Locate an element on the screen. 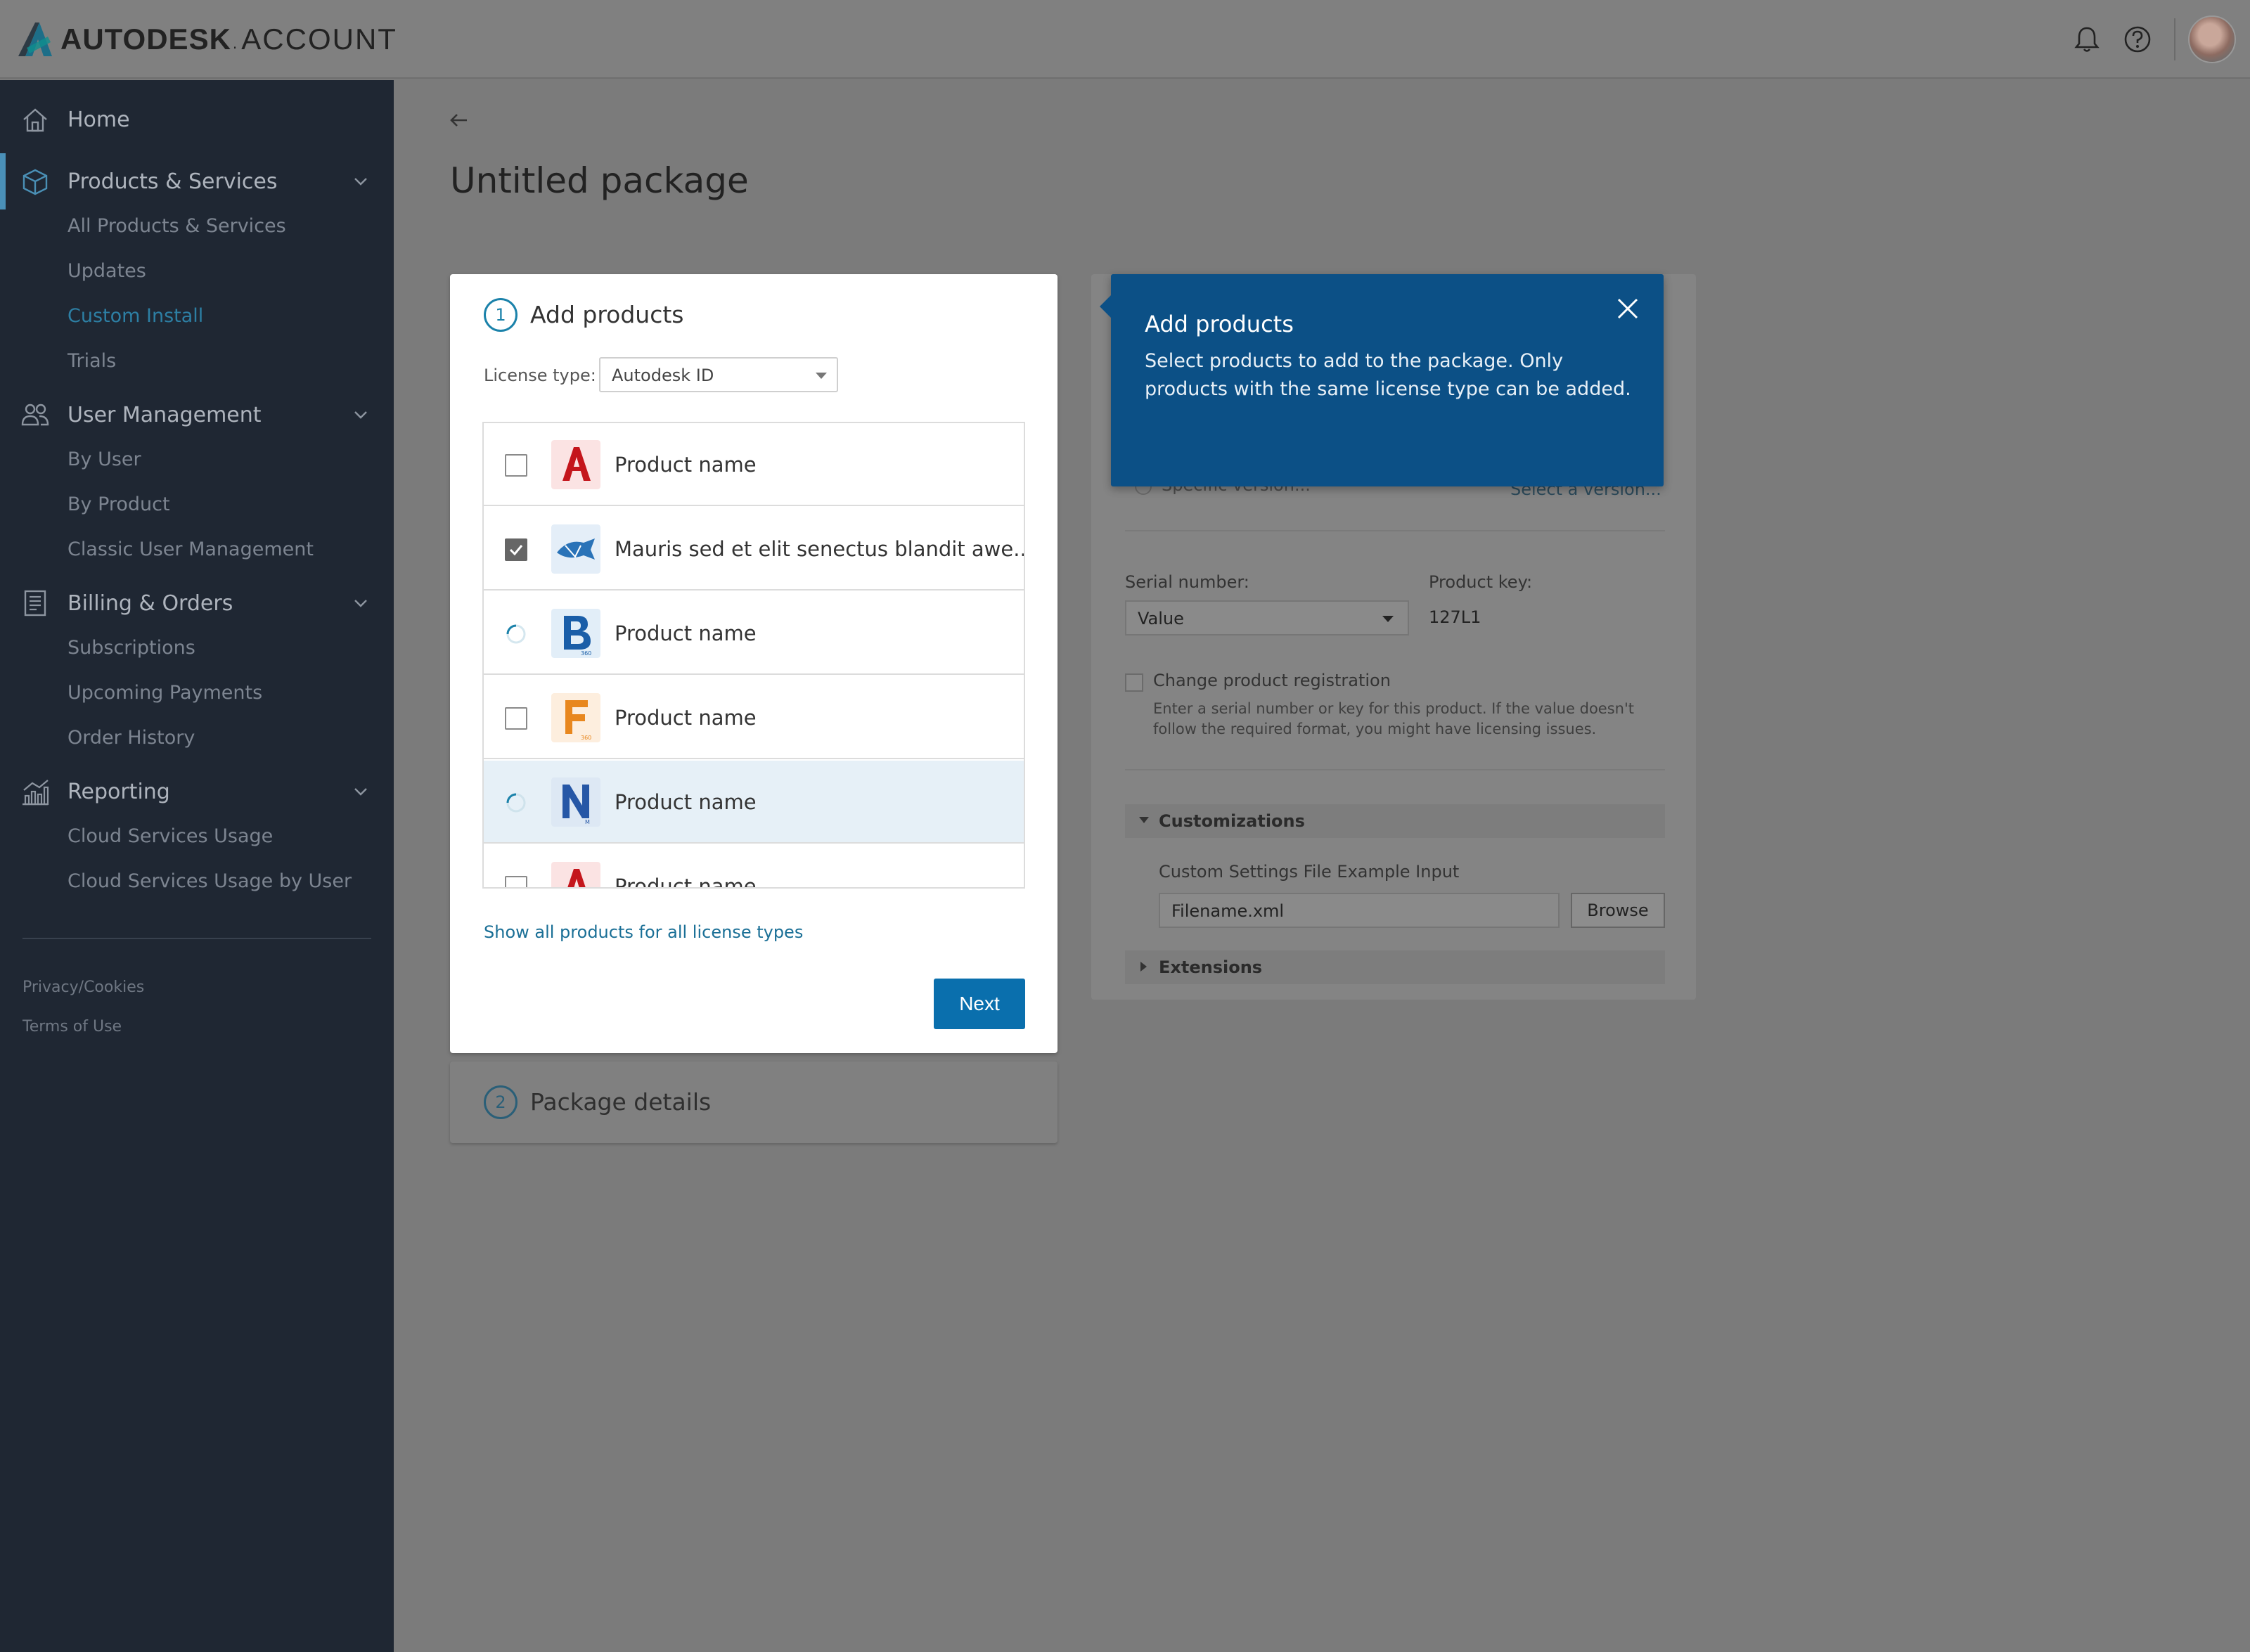 Image resolution: width=2250 pixels, height=1652 pixels. show-all-products-link: Show all products for all license types is located at coordinates (643, 932).